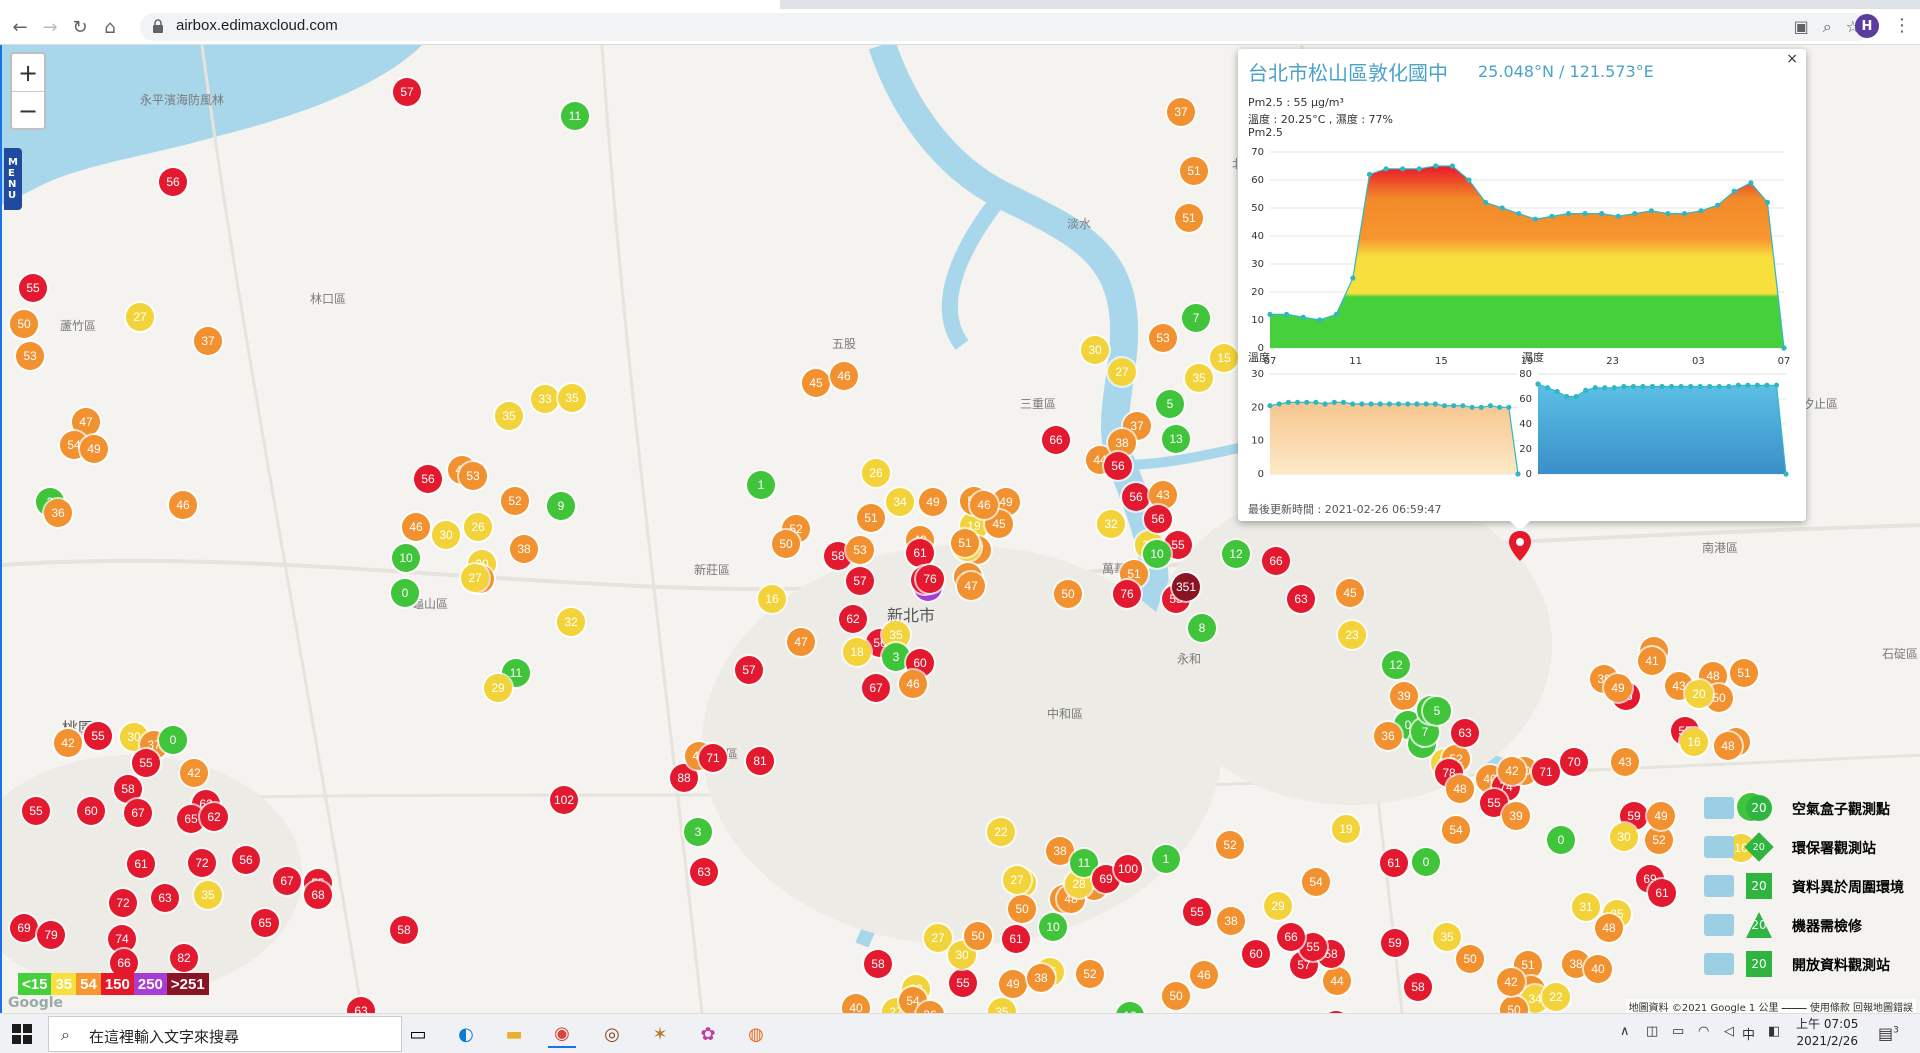 This screenshot has height=1053, width=1920. What do you see at coordinates (1465, 733) in the screenshot?
I see `station-marker: 63` at bounding box center [1465, 733].